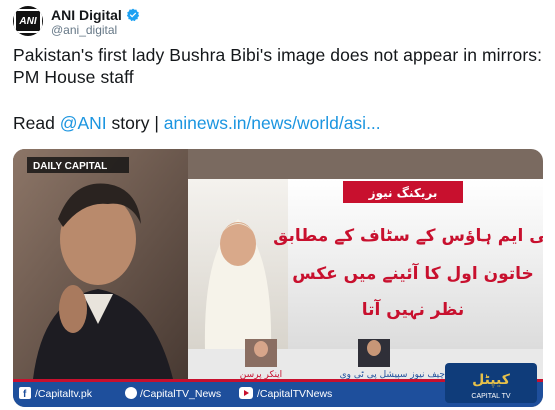 This screenshot has height=410, width=555. Describe the element at coordinates (294, 394) in the screenshot. I see `ticker-youtube-handle: /CapitalTVNews` at that location.